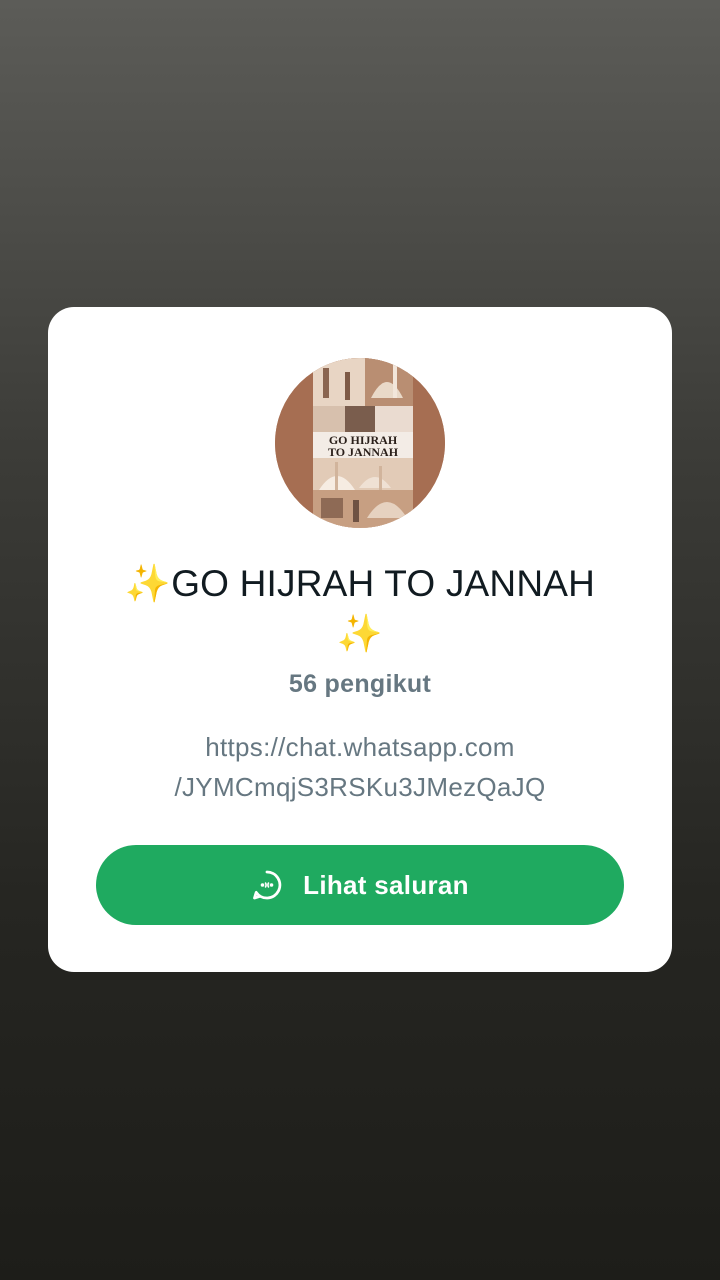 The height and width of the screenshot is (1280, 720). I want to click on channel-link-line1: https://chat.whatsapp.com, so click(360, 747).